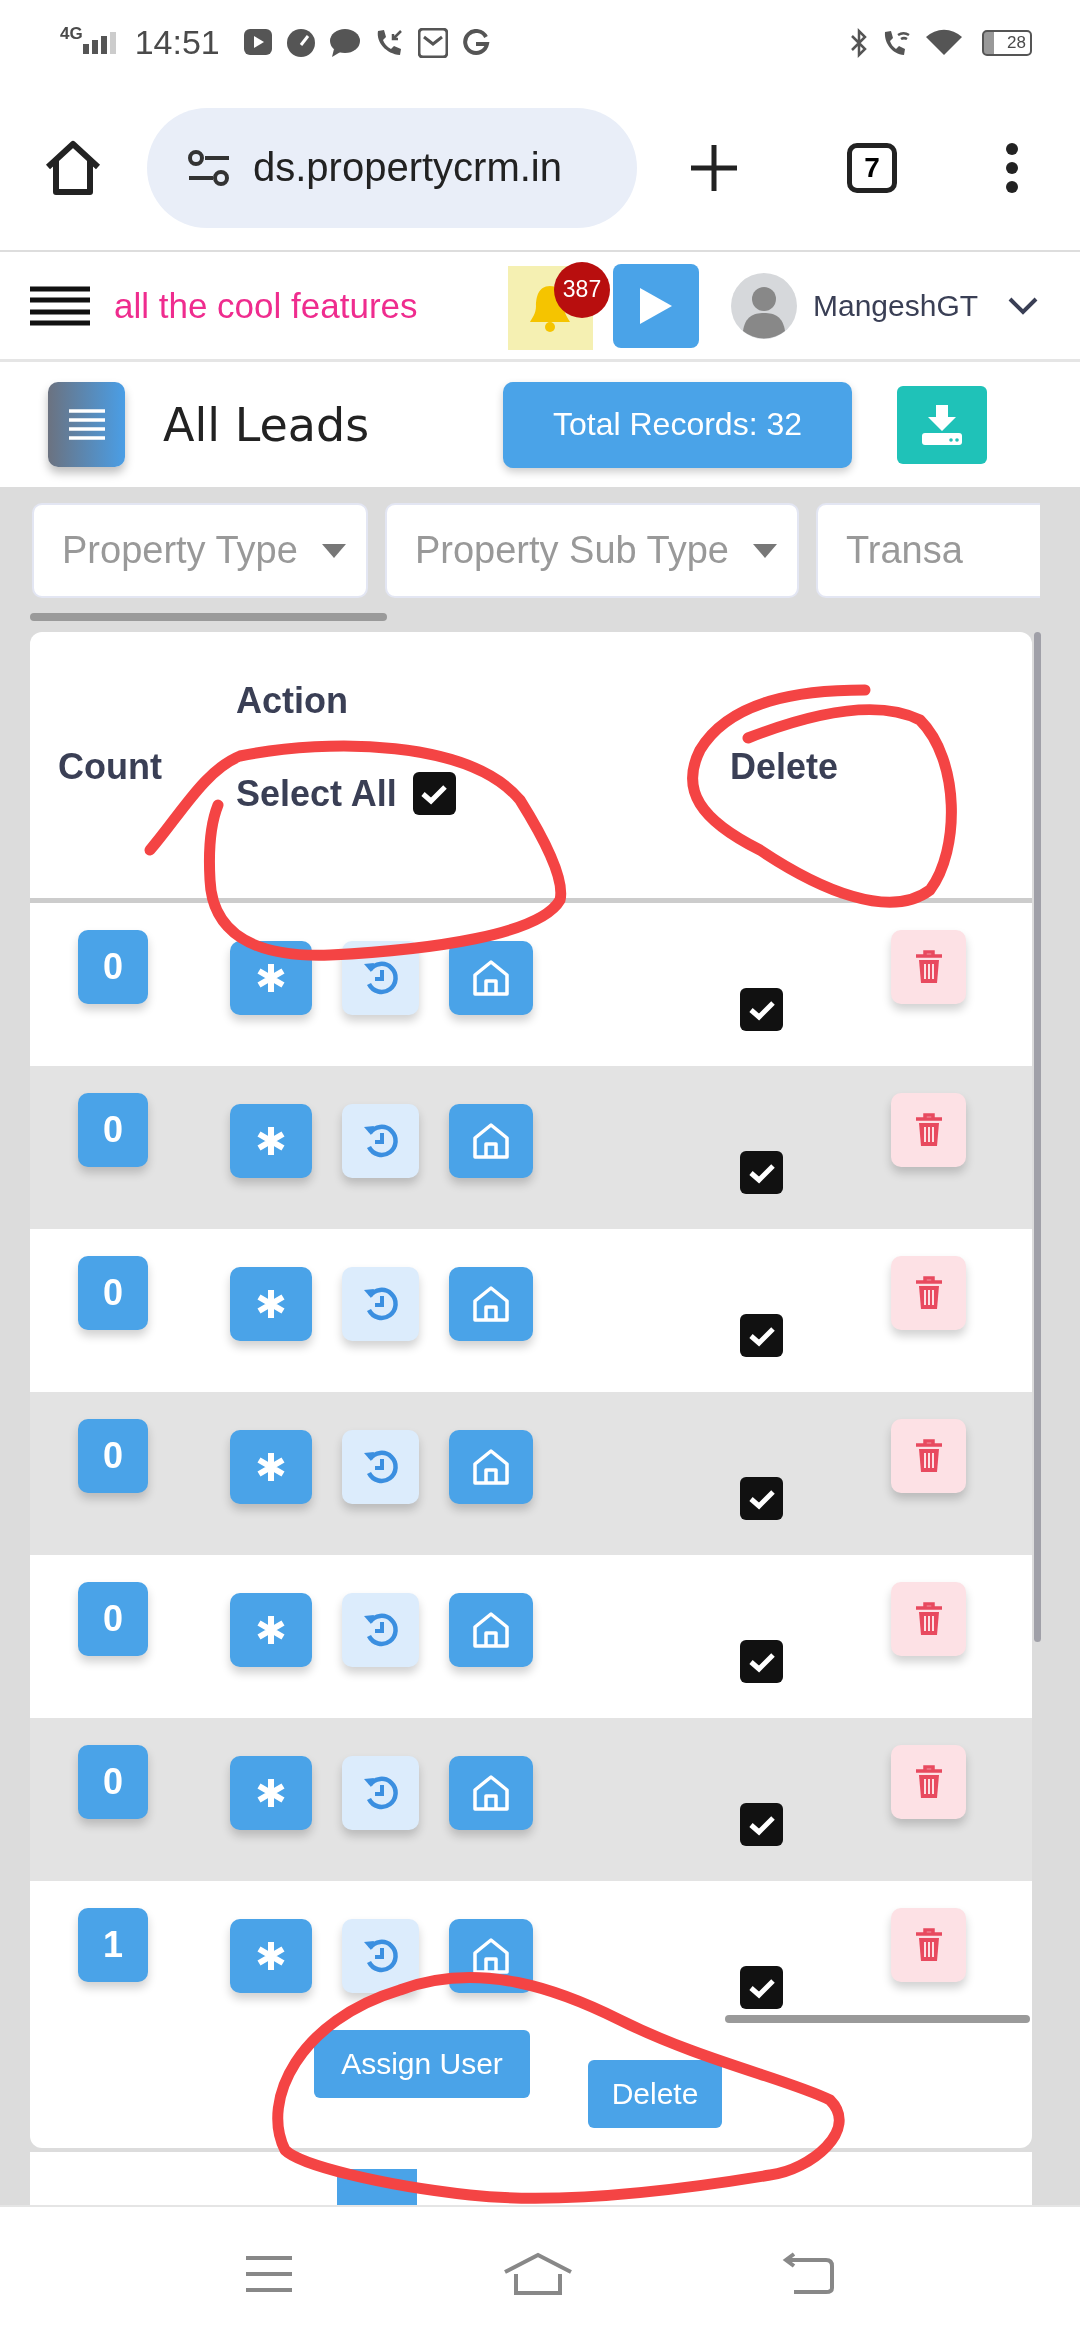 The image size is (1080, 2340). I want to click on notification-badge: 387, so click(582, 289).